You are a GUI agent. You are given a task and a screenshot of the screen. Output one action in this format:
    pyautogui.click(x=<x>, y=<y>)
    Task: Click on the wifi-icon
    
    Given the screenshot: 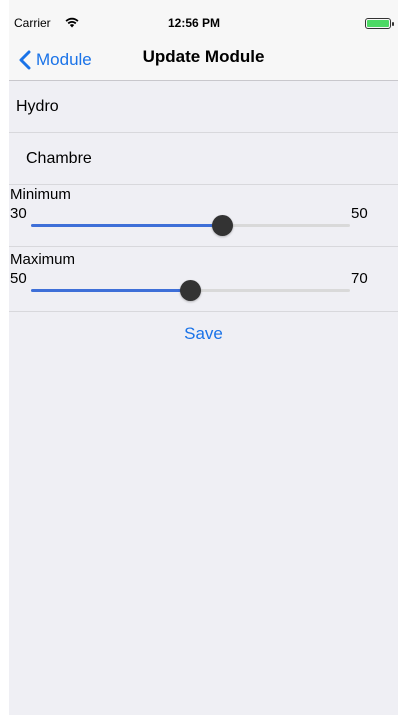 What is the action you would take?
    pyautogui.click(x=72, y=24)
    